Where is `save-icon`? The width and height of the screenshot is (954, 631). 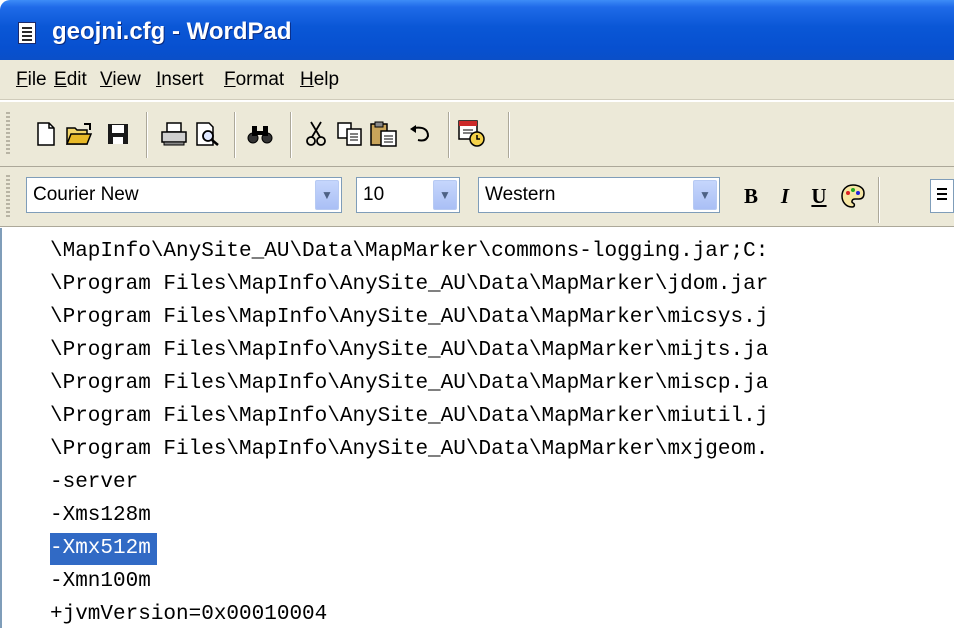 save-icon is located at coordinates (118, 134).